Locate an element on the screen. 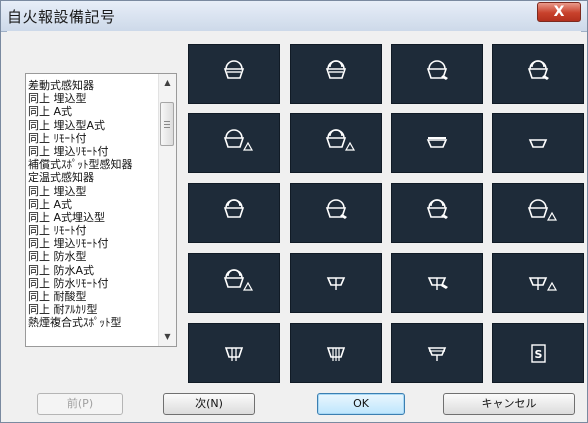 This screenshot has width=588, height=423. fixed-alkali-proof-icon is located at coordinates (336, 354).